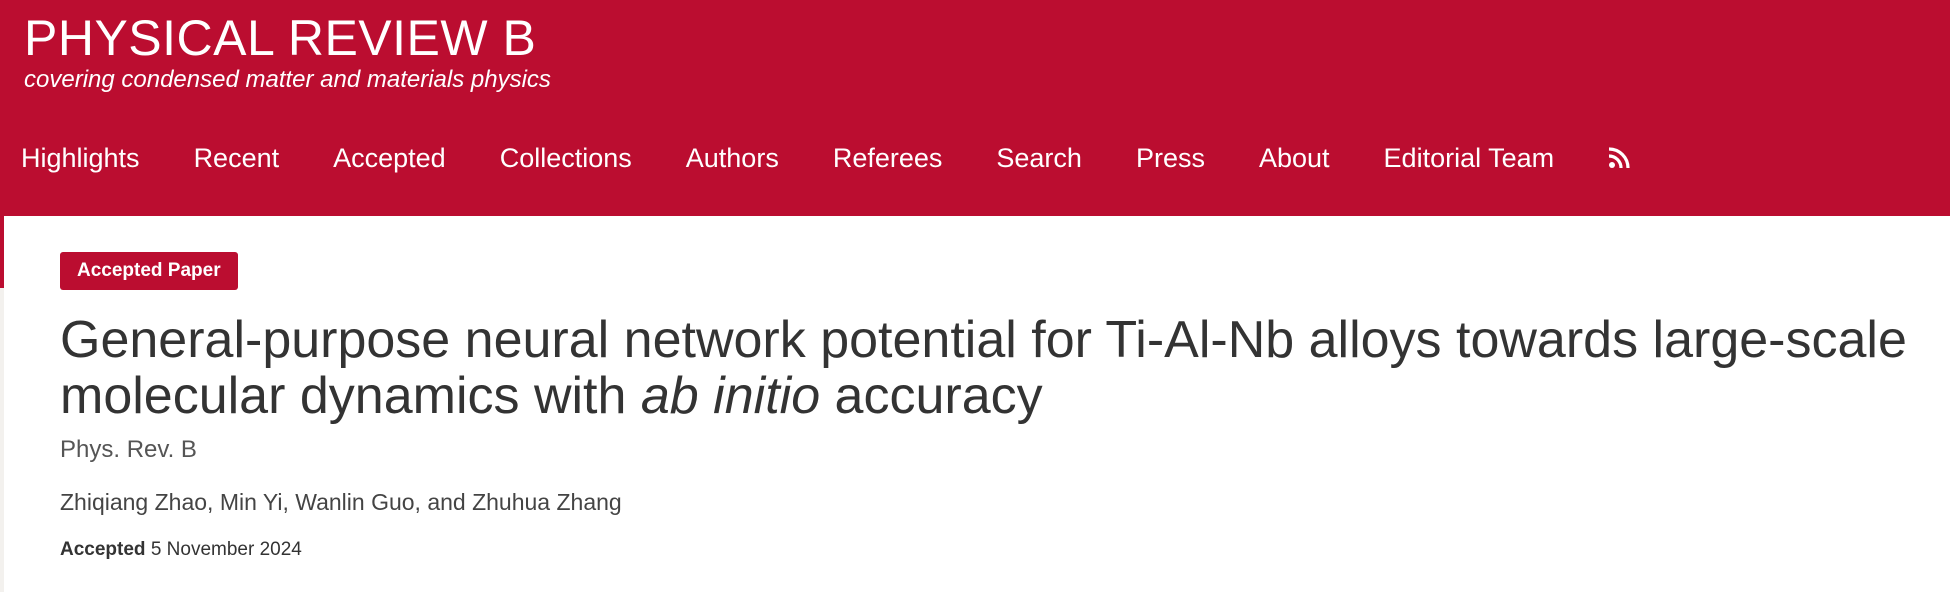 Image resolution: width=1950 pixels, height=592 pixels. I want to click on journal-reference: Phys. Rev. B, so click(128, 449).